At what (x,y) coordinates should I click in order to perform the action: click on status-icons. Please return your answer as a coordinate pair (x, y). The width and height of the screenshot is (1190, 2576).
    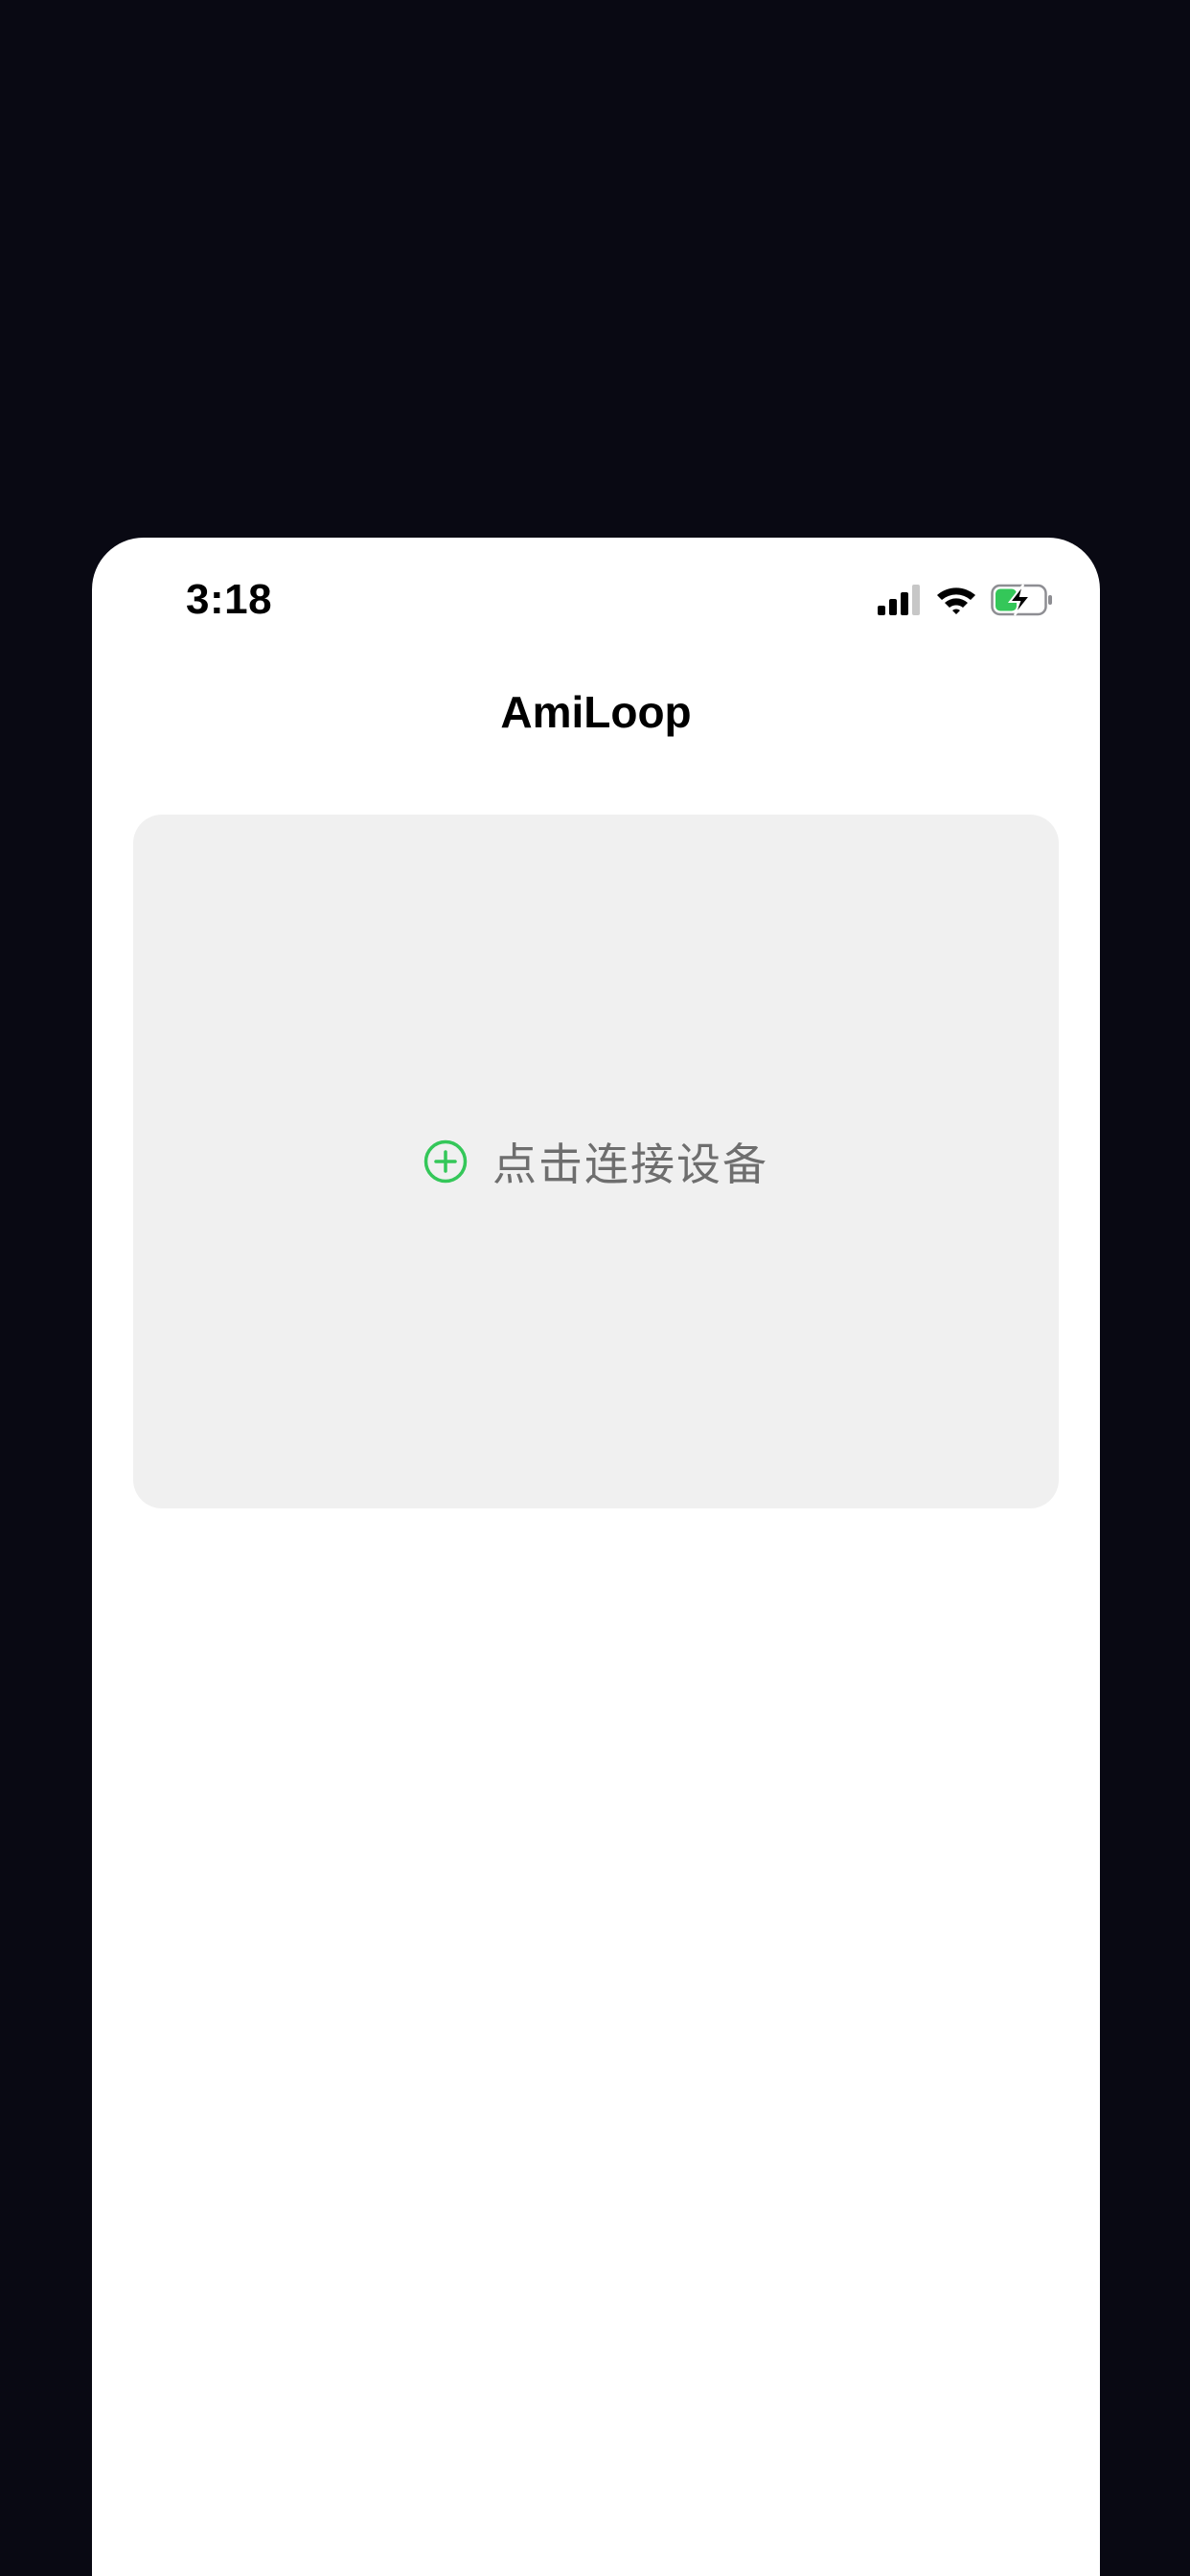
    Looking at the image, I should click on (966, 600).